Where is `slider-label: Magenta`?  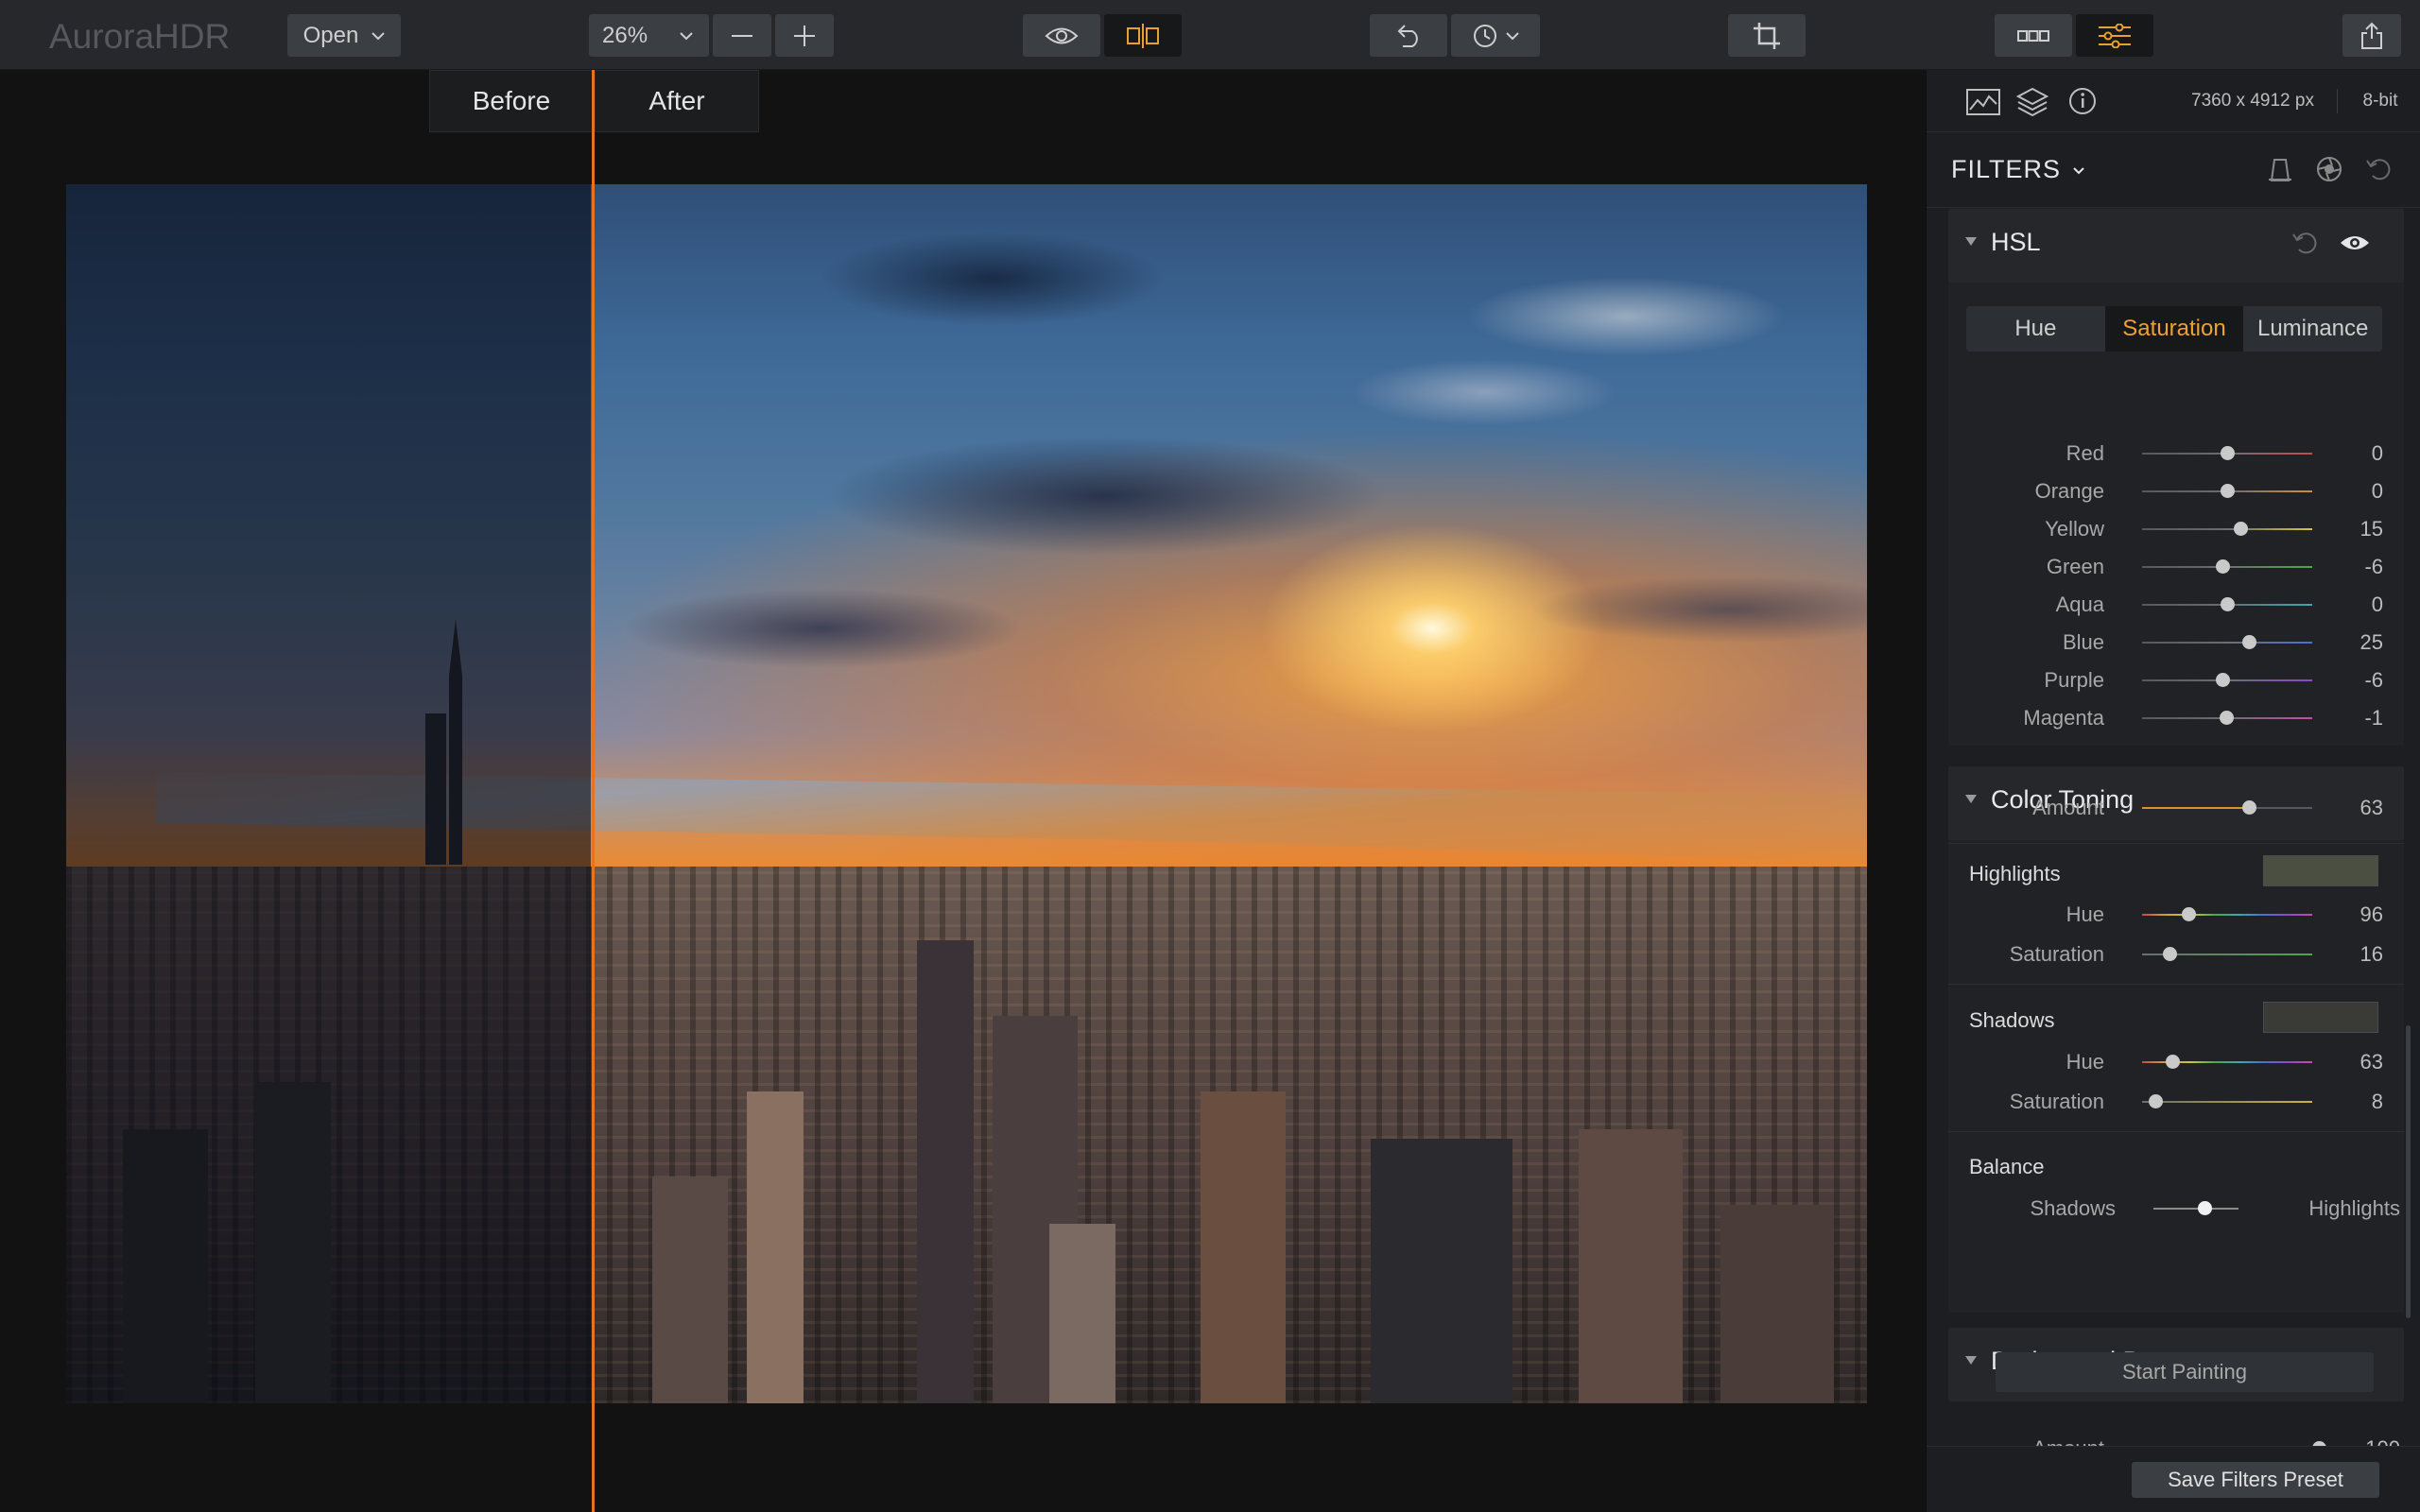 slider-label: Magenta is located at coordinates (2063, 718).